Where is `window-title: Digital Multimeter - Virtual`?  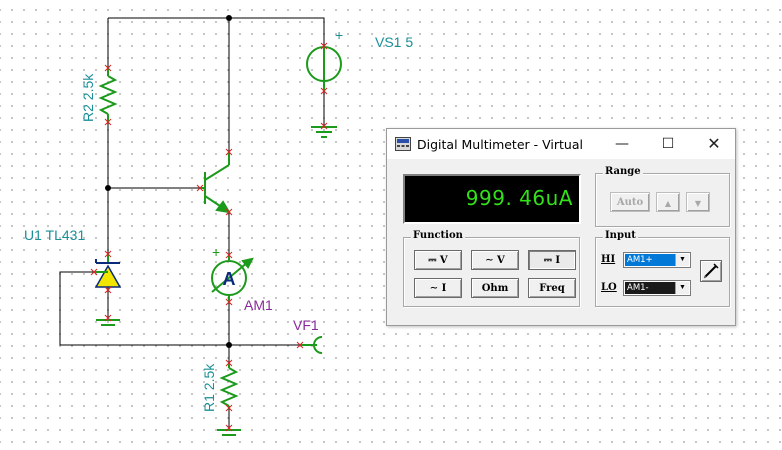 window-title: Digital Multimeter - Virtual is located at coordinates (500, 144).